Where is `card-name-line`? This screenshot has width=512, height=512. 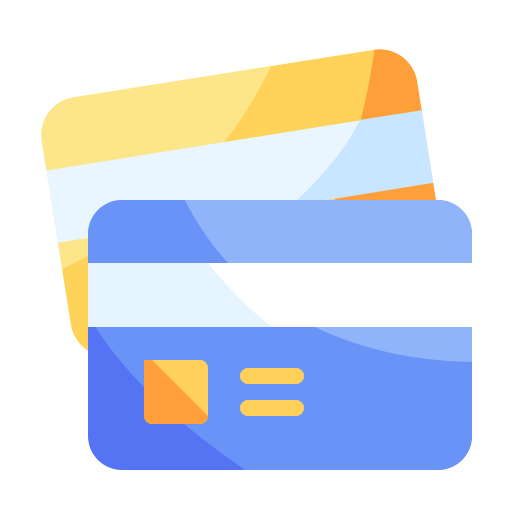 card-name-line is located at coordinates (272, 408).